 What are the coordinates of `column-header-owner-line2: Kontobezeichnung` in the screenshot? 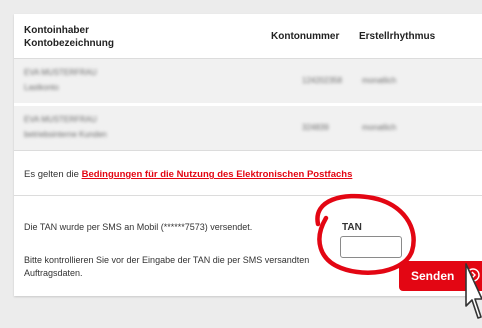 It's located at (69, 43).